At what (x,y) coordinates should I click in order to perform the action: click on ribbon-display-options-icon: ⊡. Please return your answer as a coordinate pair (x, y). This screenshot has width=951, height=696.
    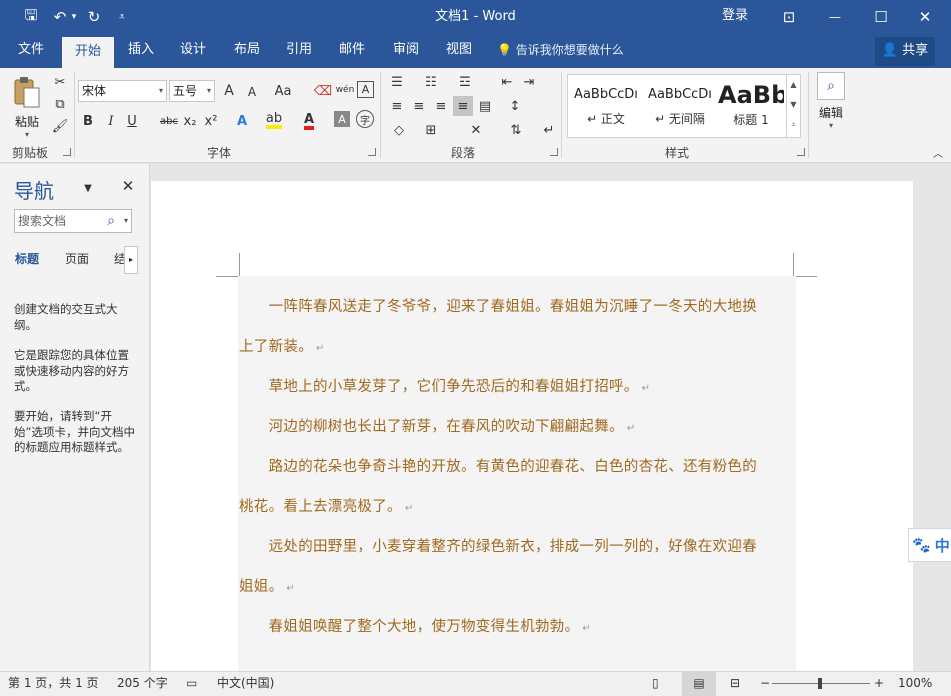
    Looking at the image, I should click on (789, 17).